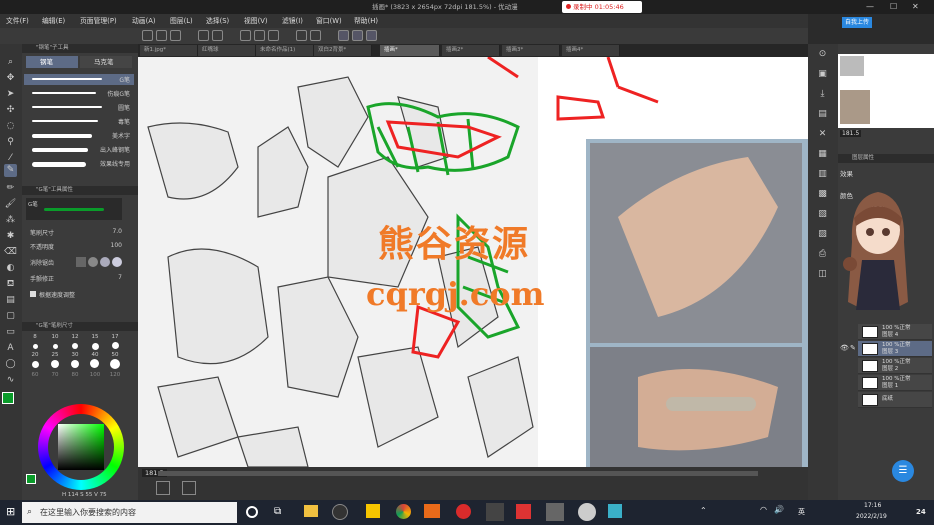 Image resolution: width=934 pixels, height=525 pixels. I want to click on size-100: 100, so click(95, 375).